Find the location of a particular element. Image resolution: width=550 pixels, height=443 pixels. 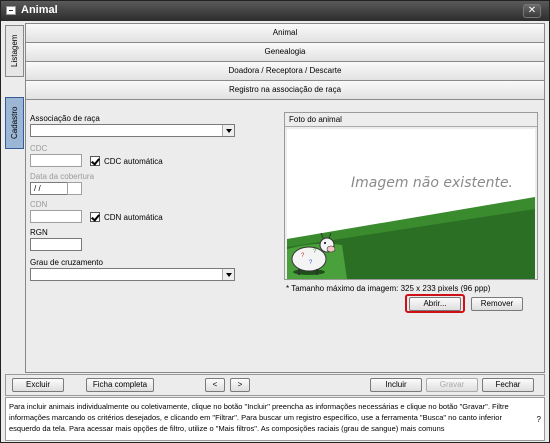

cobertura-date-picker-button is located at coordinates (74, 188).